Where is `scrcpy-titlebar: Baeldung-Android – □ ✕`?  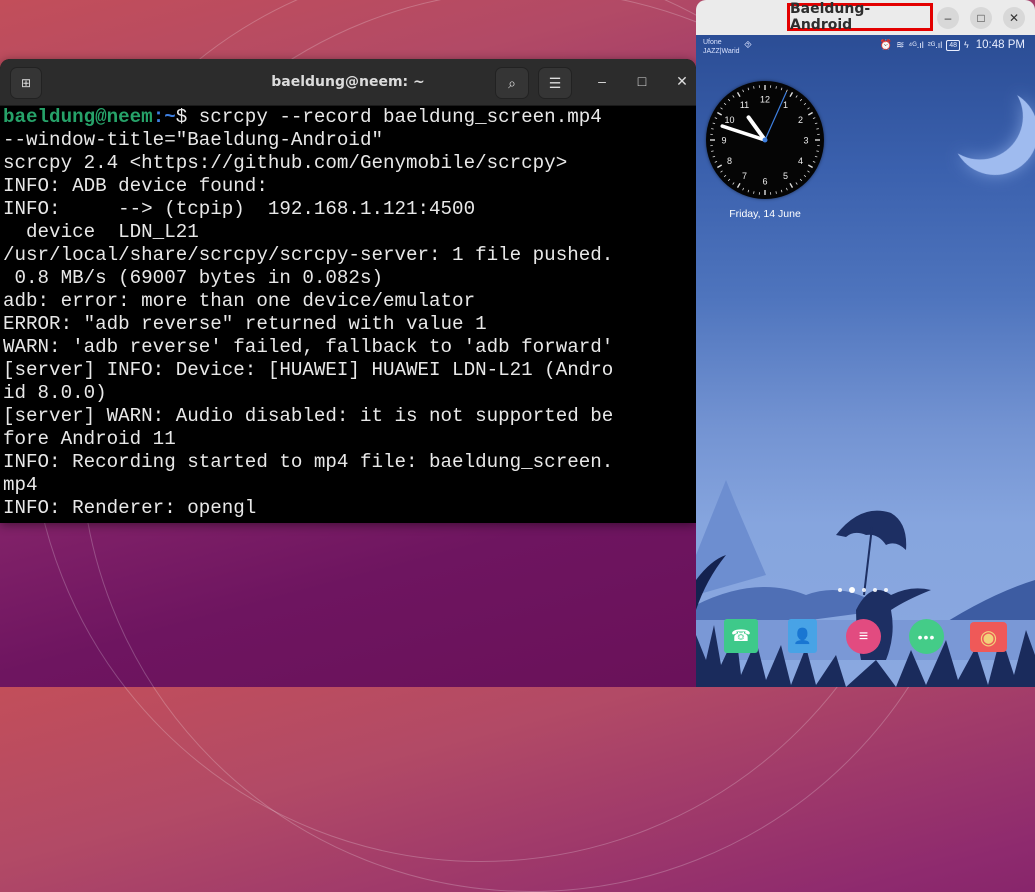
scrcpy-titlebar: Baeldung-Android – □ ✕ is located at coordinates (865, 17).